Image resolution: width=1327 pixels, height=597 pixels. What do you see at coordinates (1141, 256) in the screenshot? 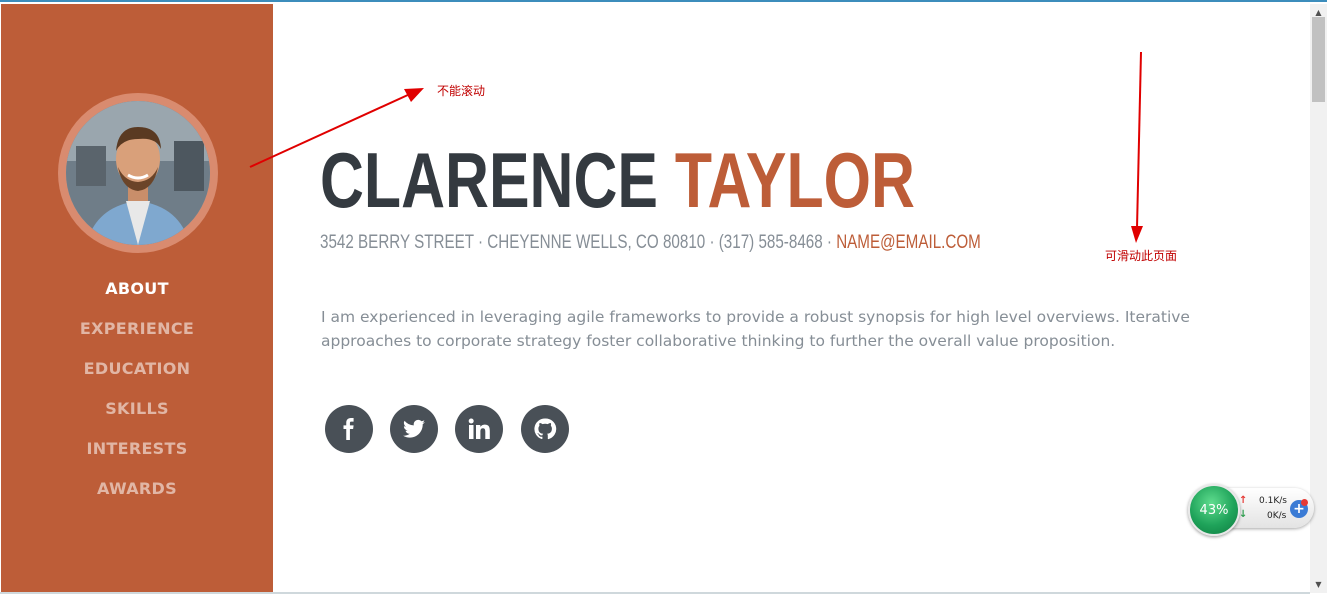
I see `annotation-can-scroll: 可滑动此页面` at bounding box center [1141, 256].